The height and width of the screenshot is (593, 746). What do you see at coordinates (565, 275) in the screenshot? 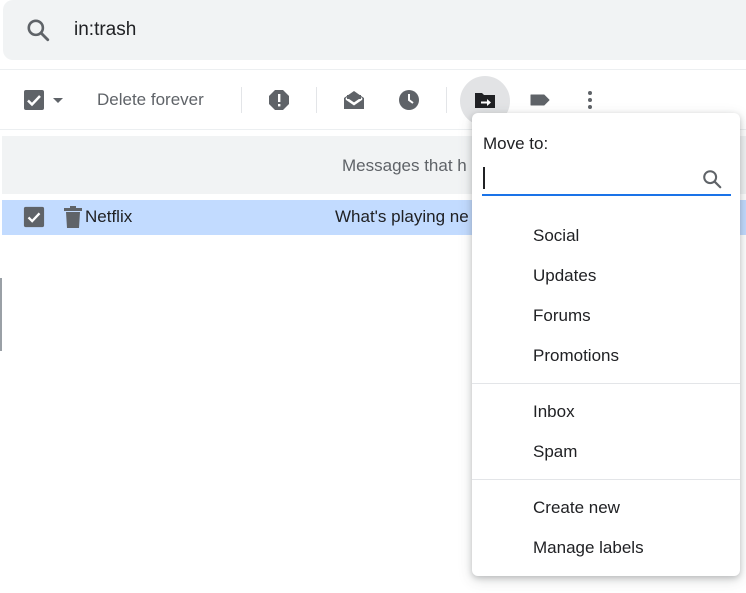
I see `menu-item-label: Updates` at bounding box center [565, 275].